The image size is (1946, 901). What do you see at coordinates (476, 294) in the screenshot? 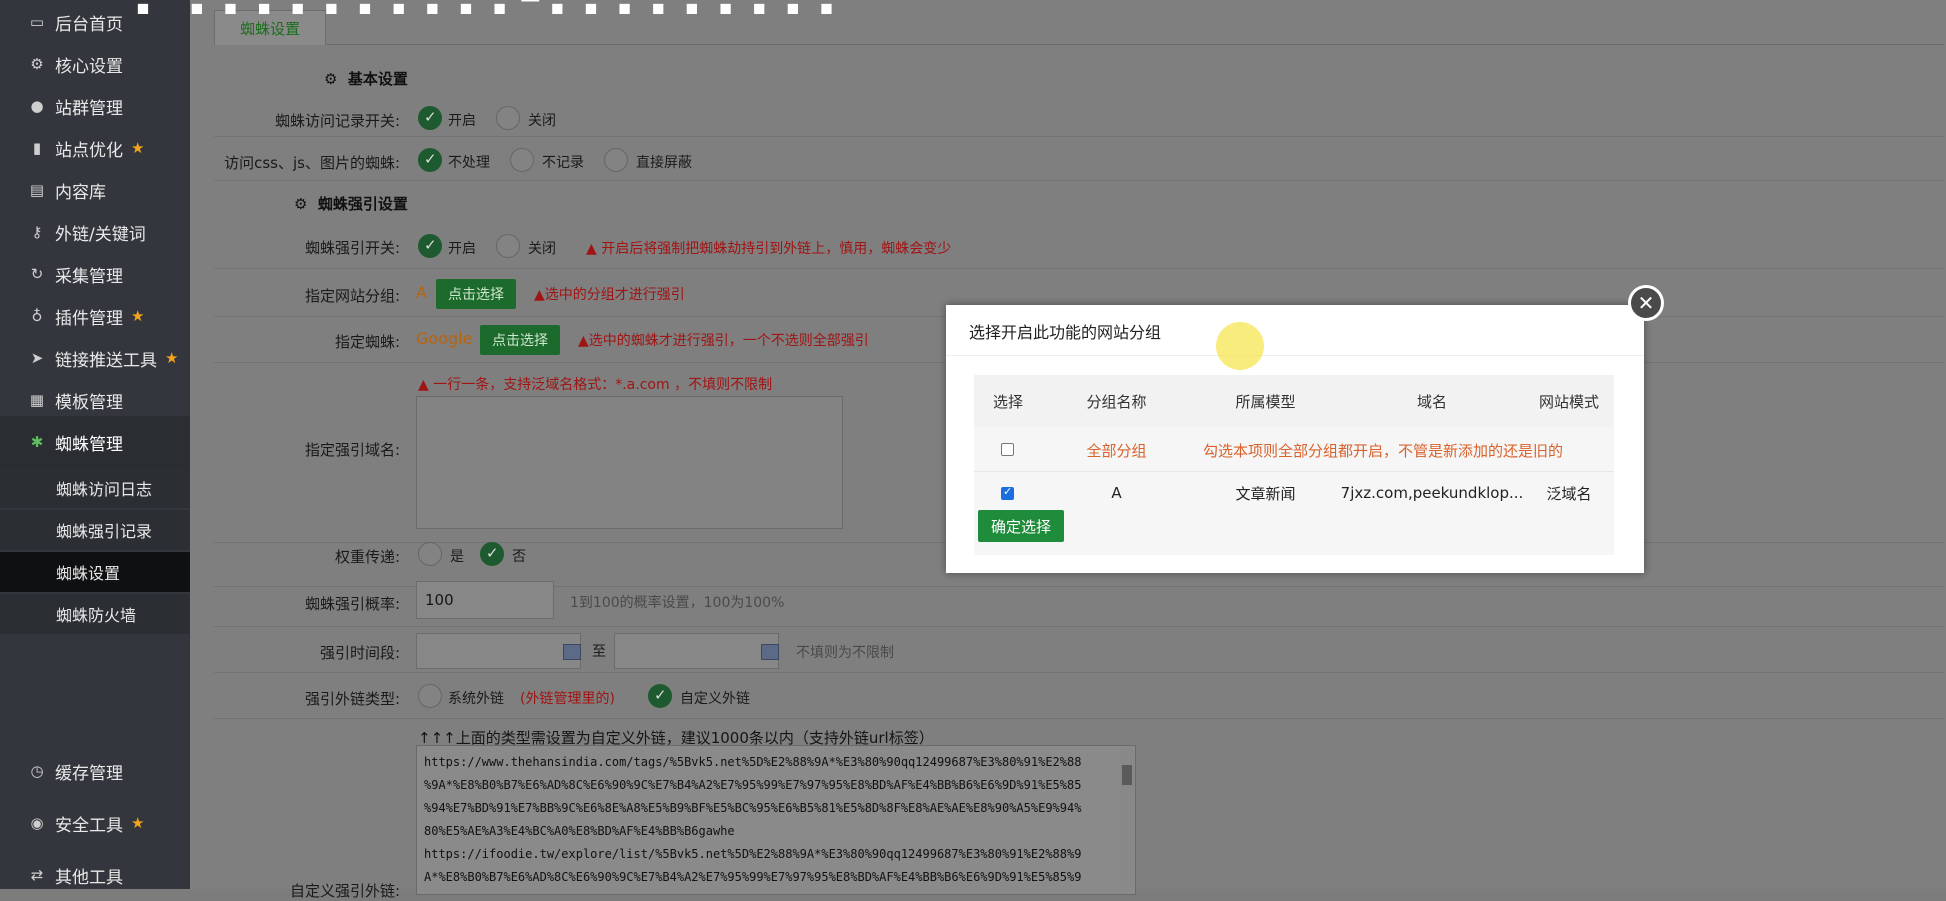
I see `choose-group-button: 点击选择` at bounding box center [476, 294].